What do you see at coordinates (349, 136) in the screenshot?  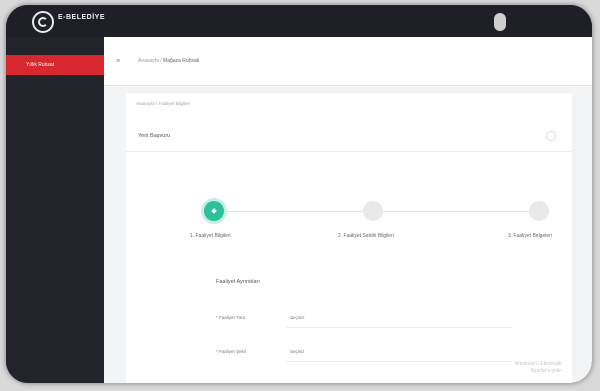 I see `card-header: Yeni Başvuru` at bounding box center [349, 136].